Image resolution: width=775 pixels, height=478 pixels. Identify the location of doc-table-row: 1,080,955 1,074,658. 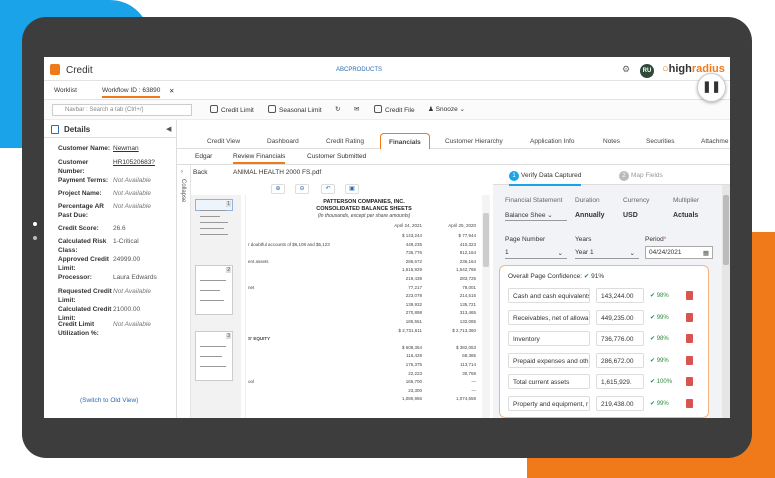
(438, 399).